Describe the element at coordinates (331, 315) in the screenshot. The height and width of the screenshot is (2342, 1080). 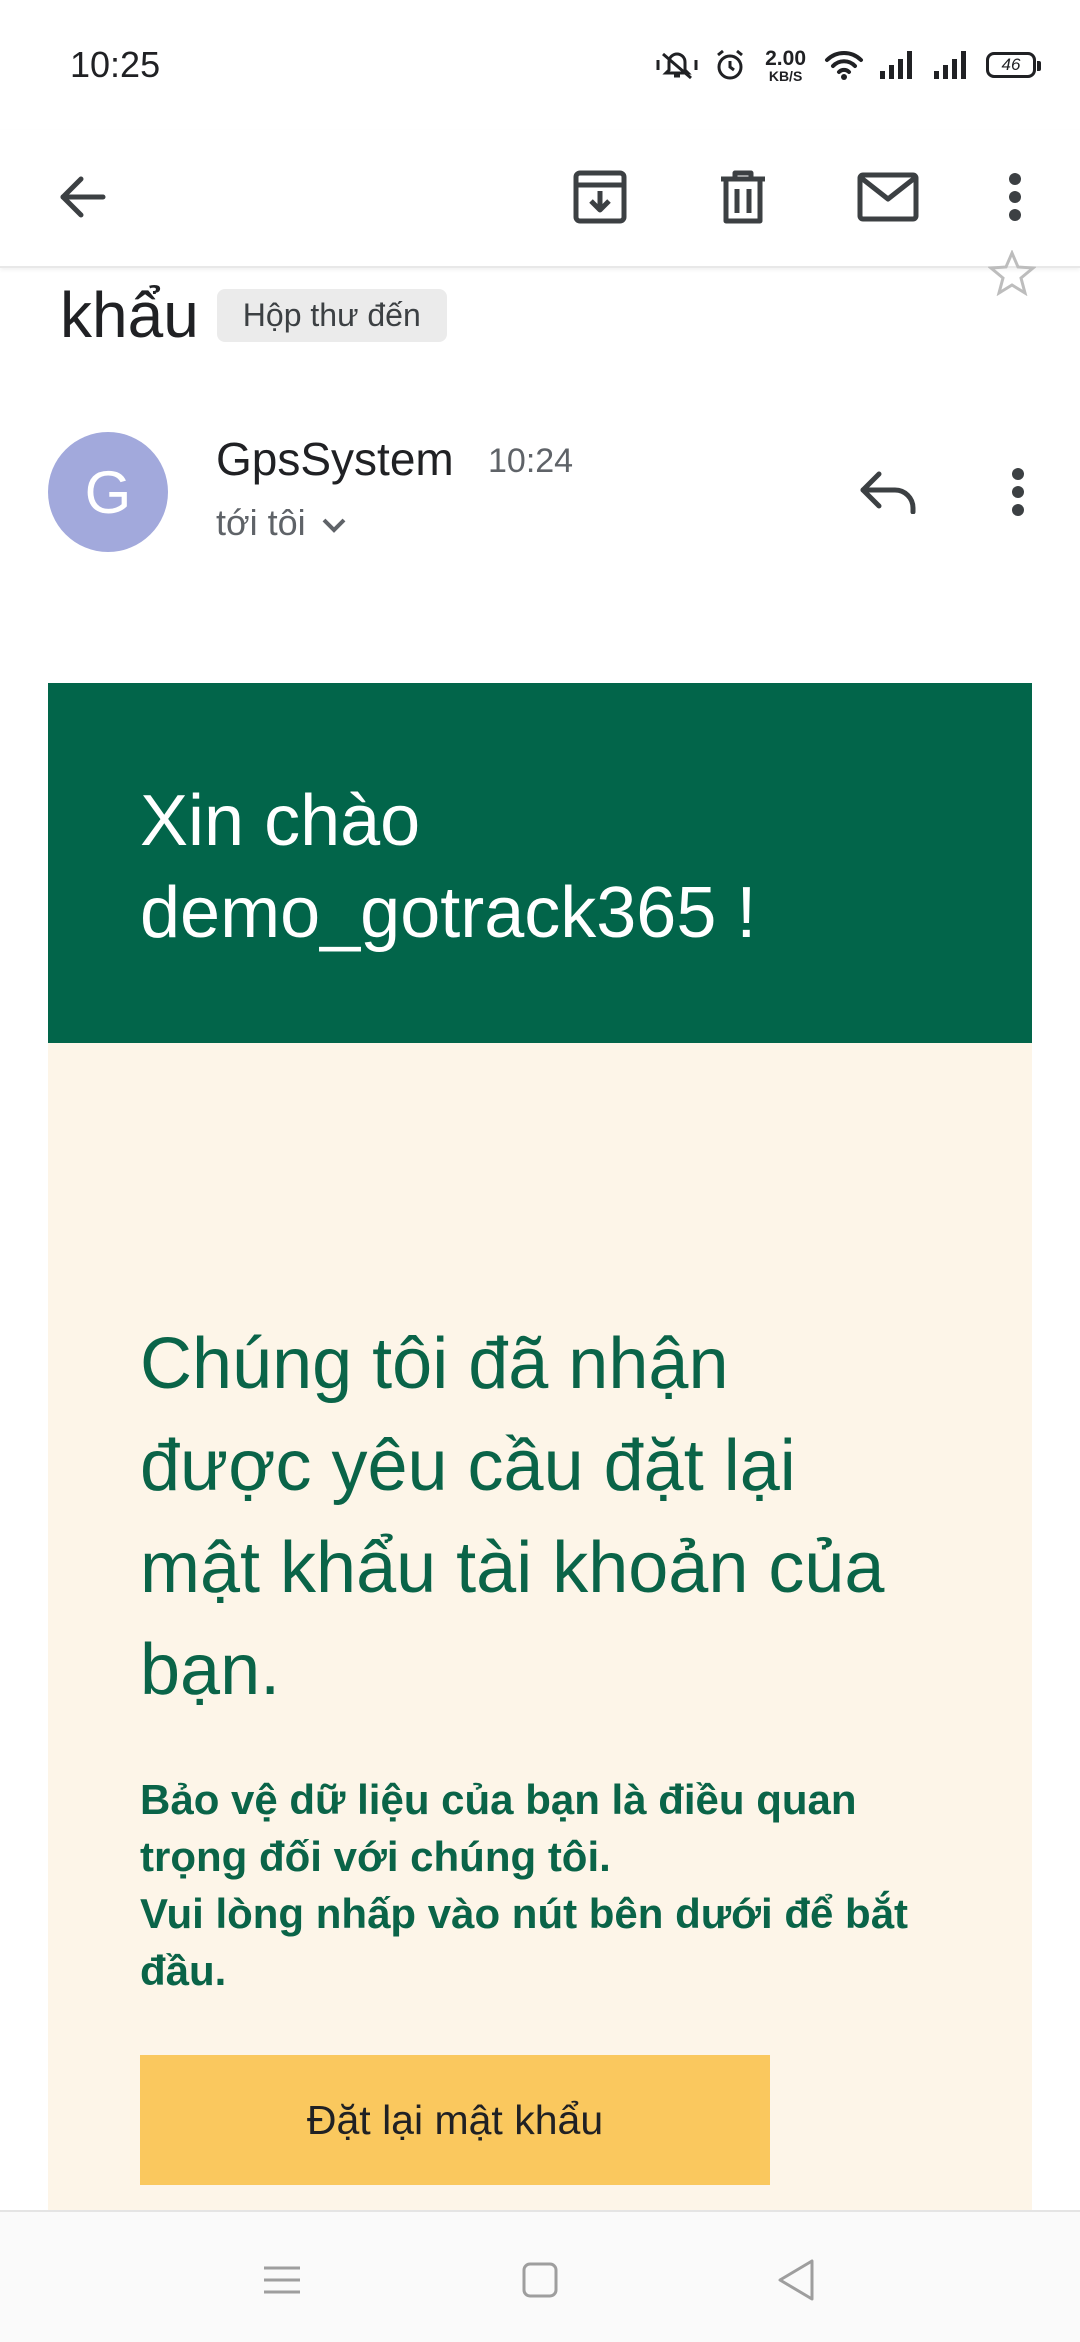
I see `inbox-label-chip: Hộp thư đến` at that location.